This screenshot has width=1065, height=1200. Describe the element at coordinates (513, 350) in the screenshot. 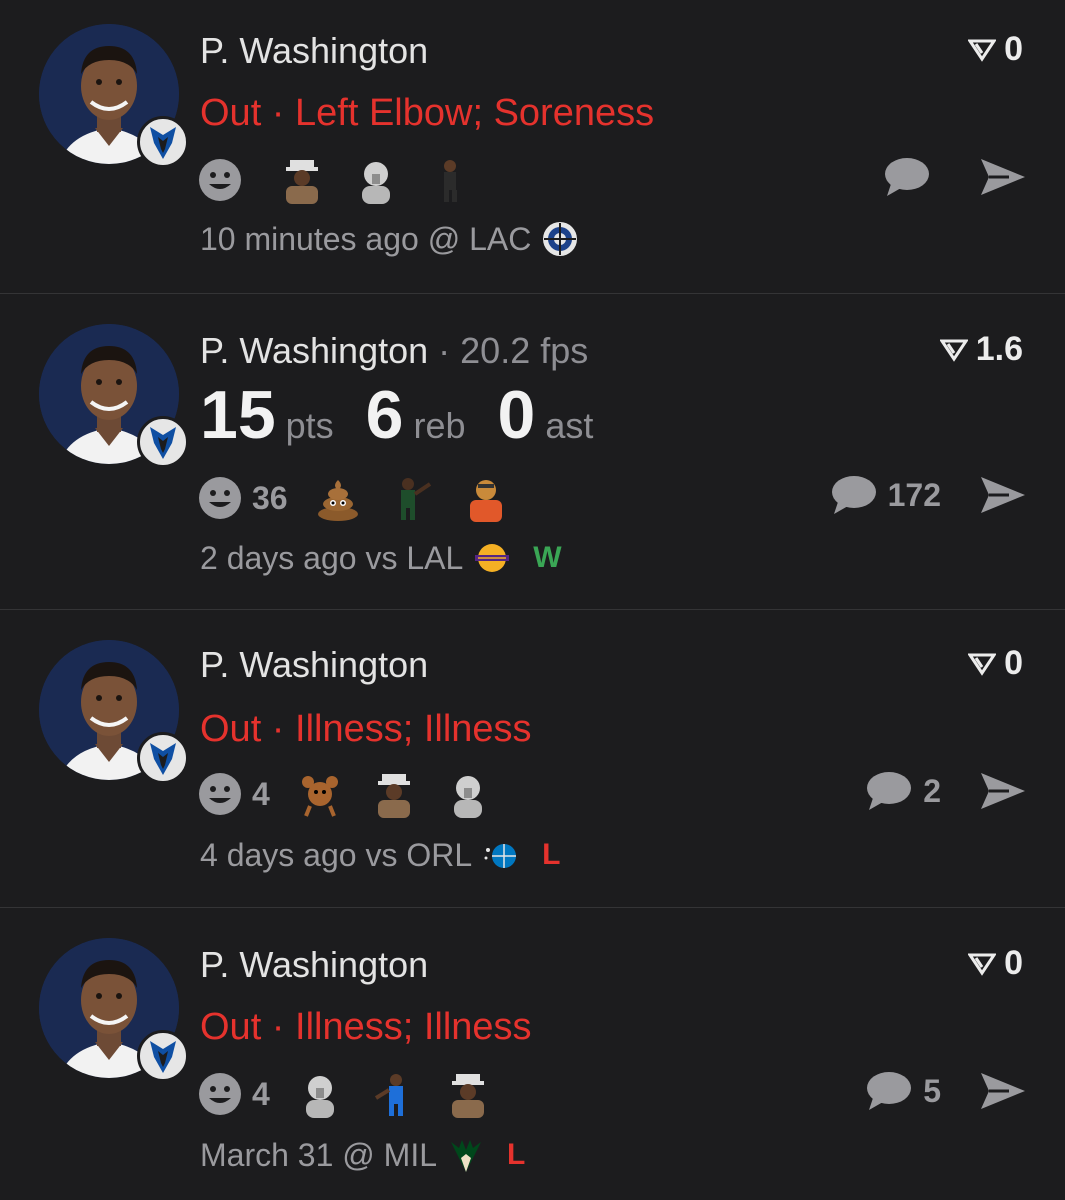

I see `fantasy-points: · 20.2 fps` at that location.